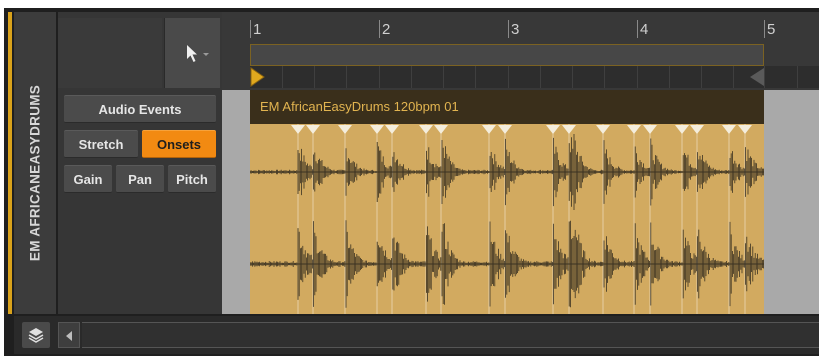  What do you see at coordinates (198, 53) in the screenshot?
I see `pointer-arrow-icon` at bounding box center [198, 53].